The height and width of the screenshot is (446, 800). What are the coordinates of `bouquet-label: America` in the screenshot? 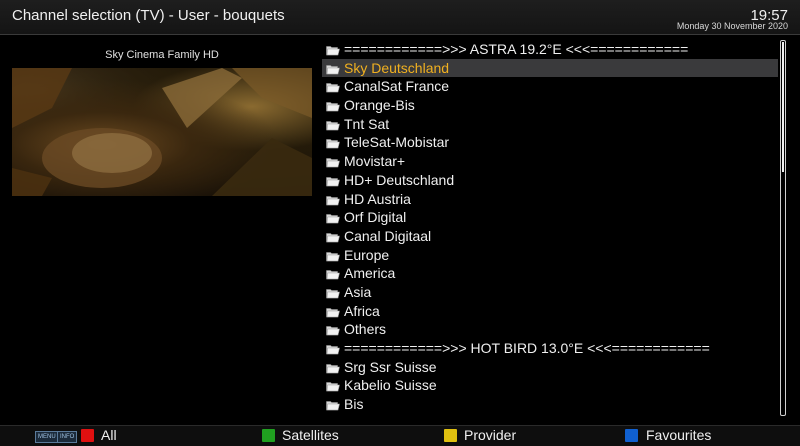 It's located at (370, 273).